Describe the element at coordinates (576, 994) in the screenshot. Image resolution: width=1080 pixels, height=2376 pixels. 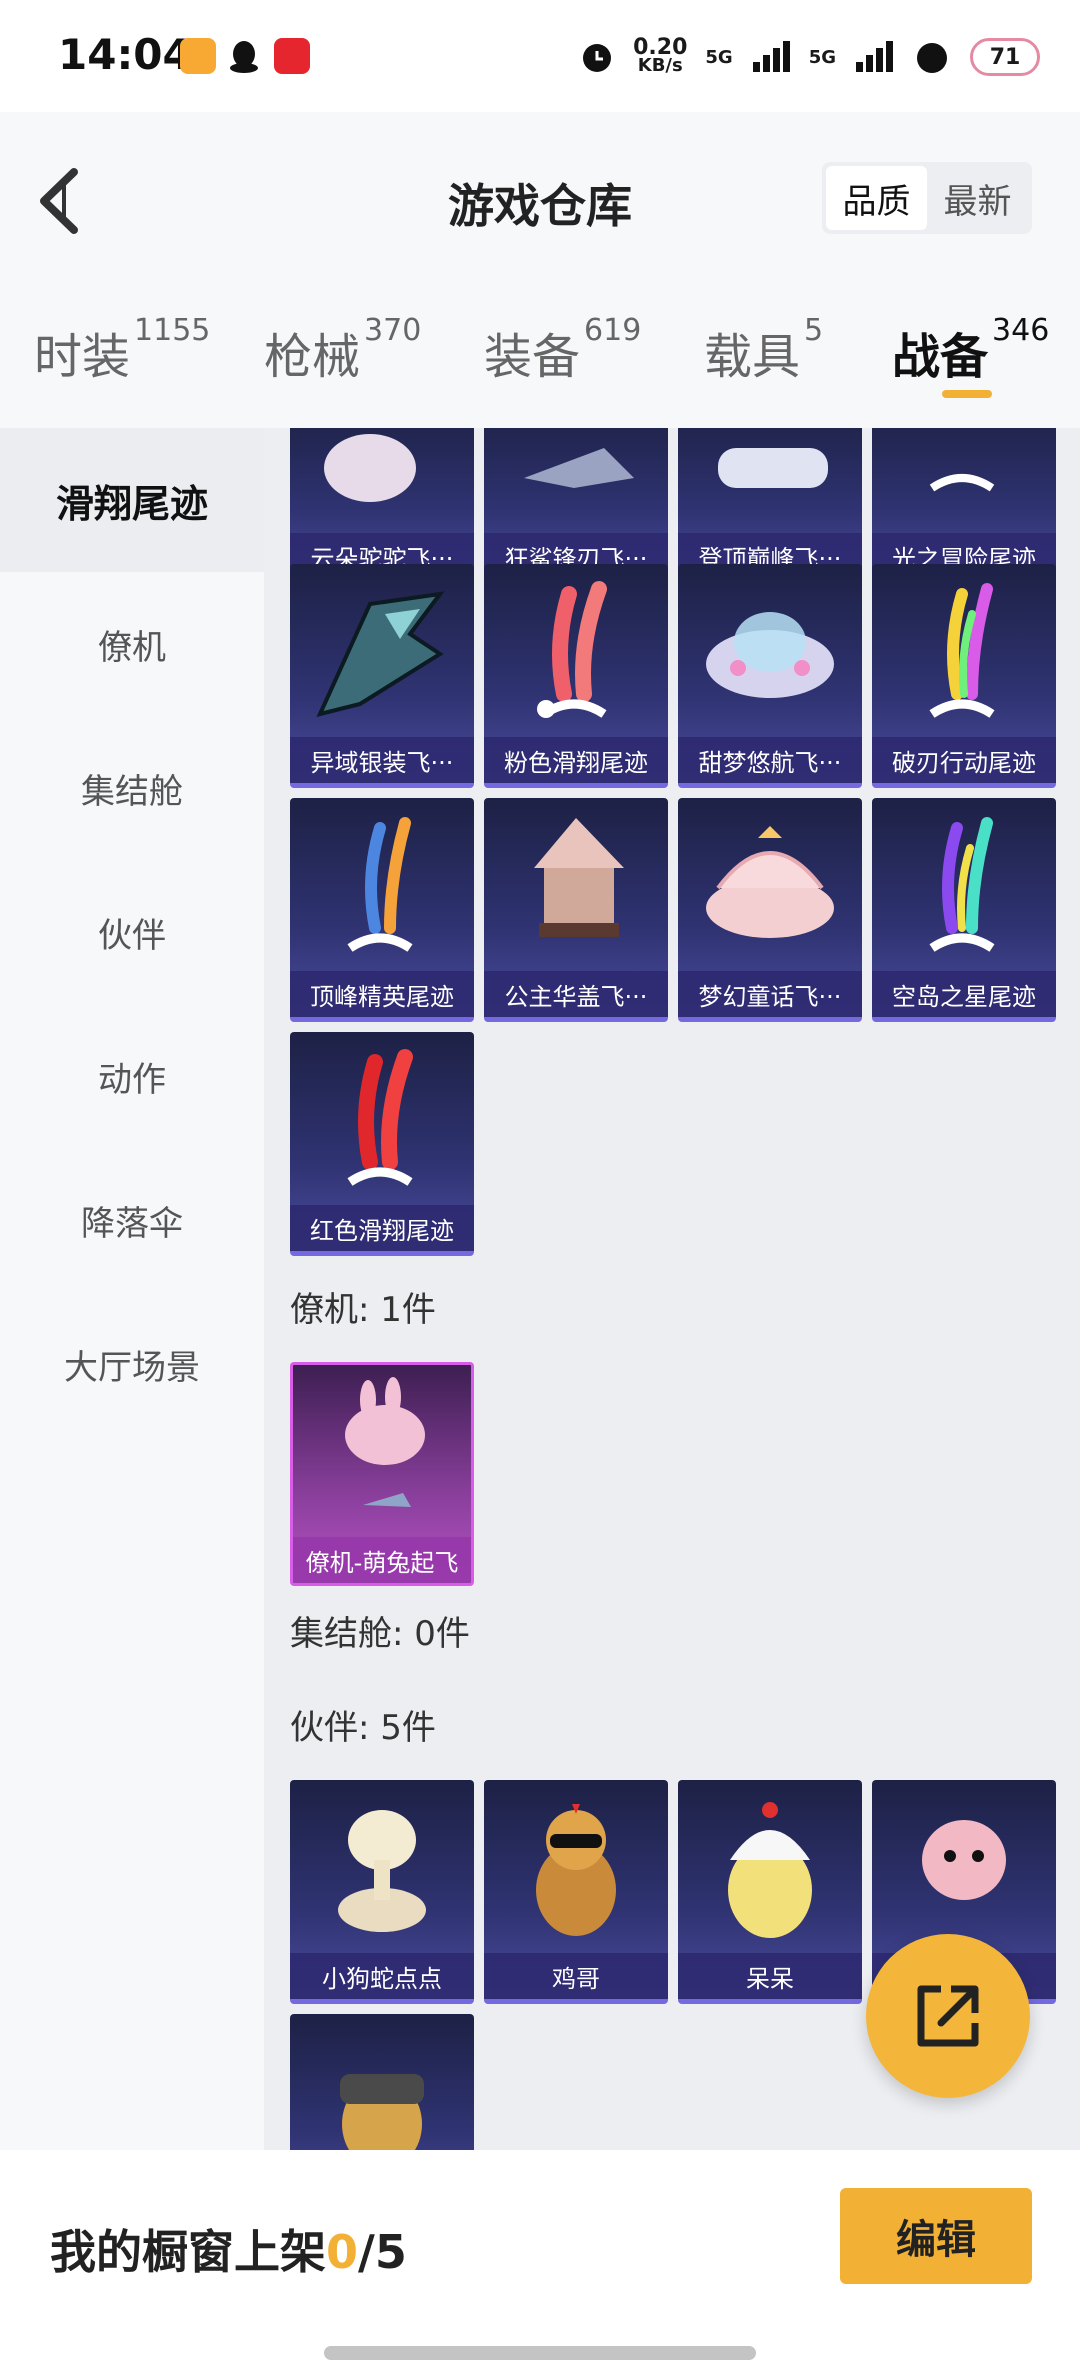
I see `item-name: 公主华盖飞···` at that location.